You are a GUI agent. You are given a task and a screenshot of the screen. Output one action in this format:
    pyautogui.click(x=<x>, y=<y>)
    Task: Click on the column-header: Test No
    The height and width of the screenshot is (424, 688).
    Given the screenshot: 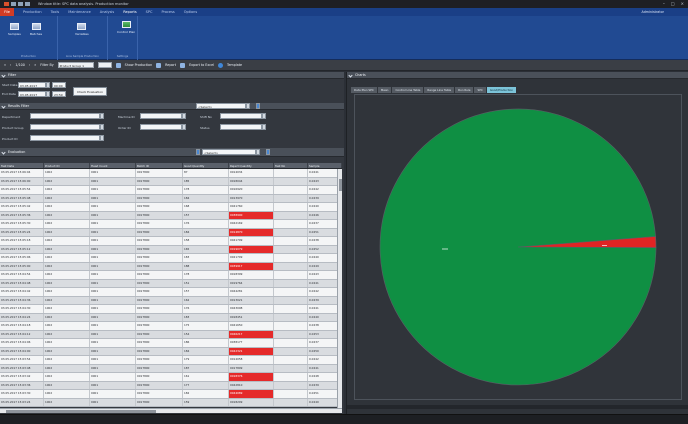 What is the action you would take?
    pyautogui.click(x=291, y=165)
    